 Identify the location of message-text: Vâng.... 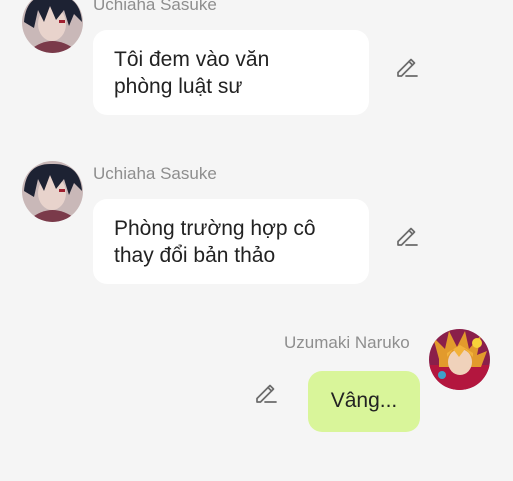
(364, 400).